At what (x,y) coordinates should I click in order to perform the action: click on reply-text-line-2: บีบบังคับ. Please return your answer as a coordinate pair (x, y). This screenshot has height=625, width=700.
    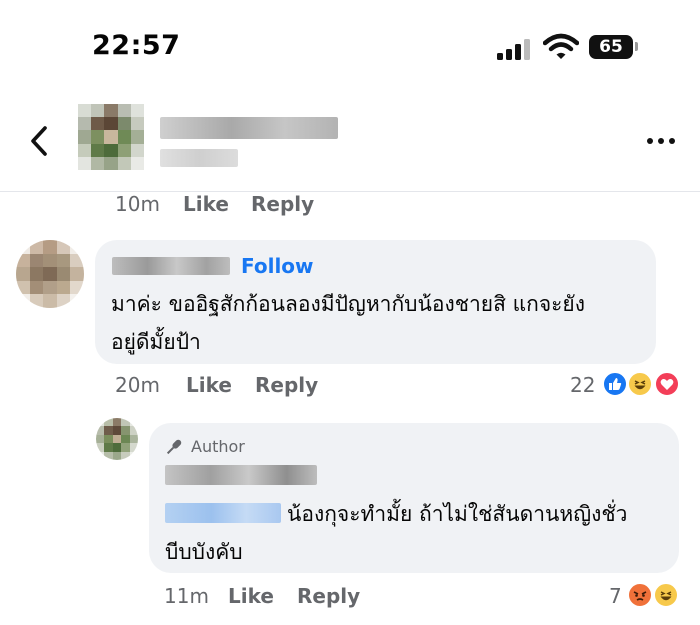
    Looking at the image, I should click on (204, 552).